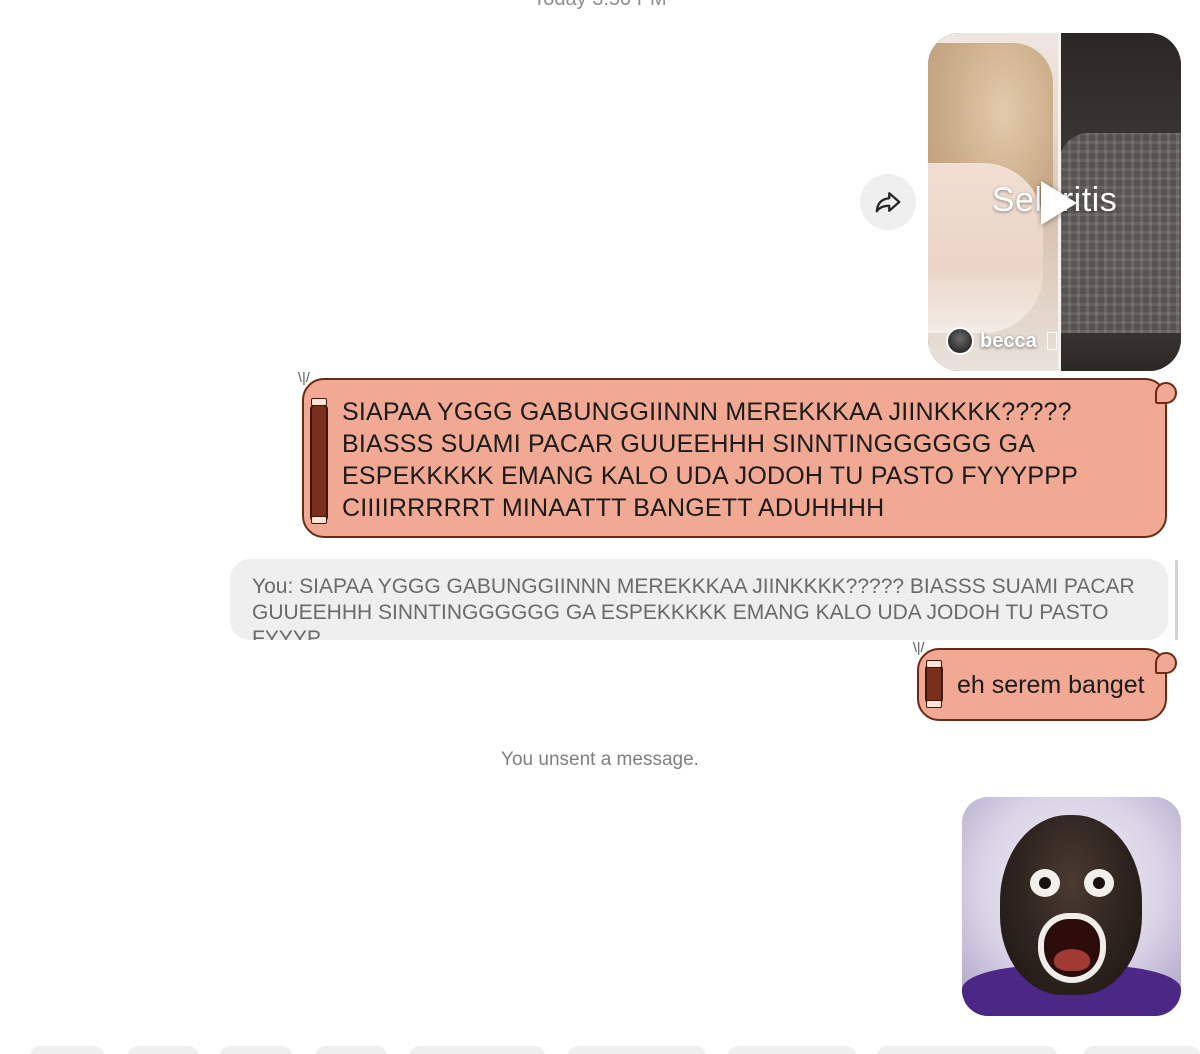  What do you see at coordinates (1051, 685) in the screenshot?
I see `message-text: eh serem banget` at bounding box center [1051, 685].